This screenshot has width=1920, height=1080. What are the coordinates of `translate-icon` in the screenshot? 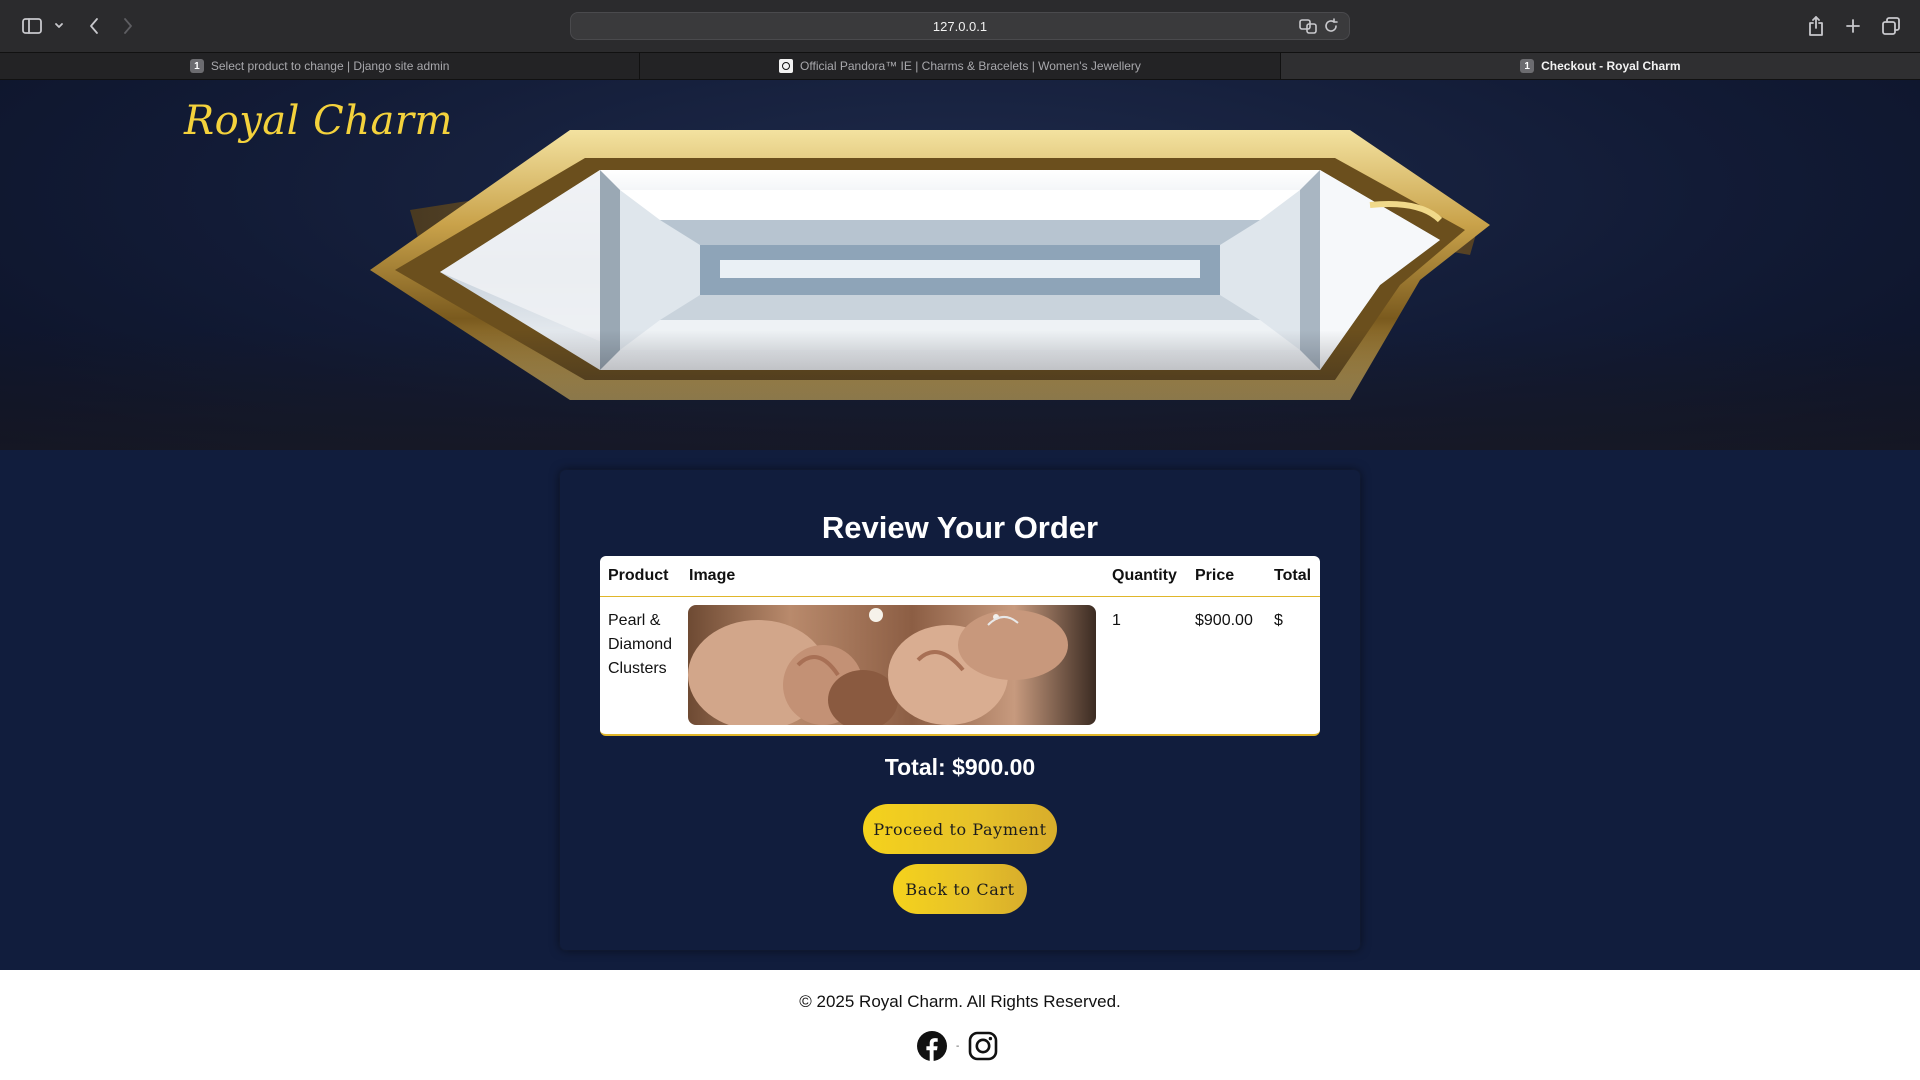 It's located at (1308, 28).